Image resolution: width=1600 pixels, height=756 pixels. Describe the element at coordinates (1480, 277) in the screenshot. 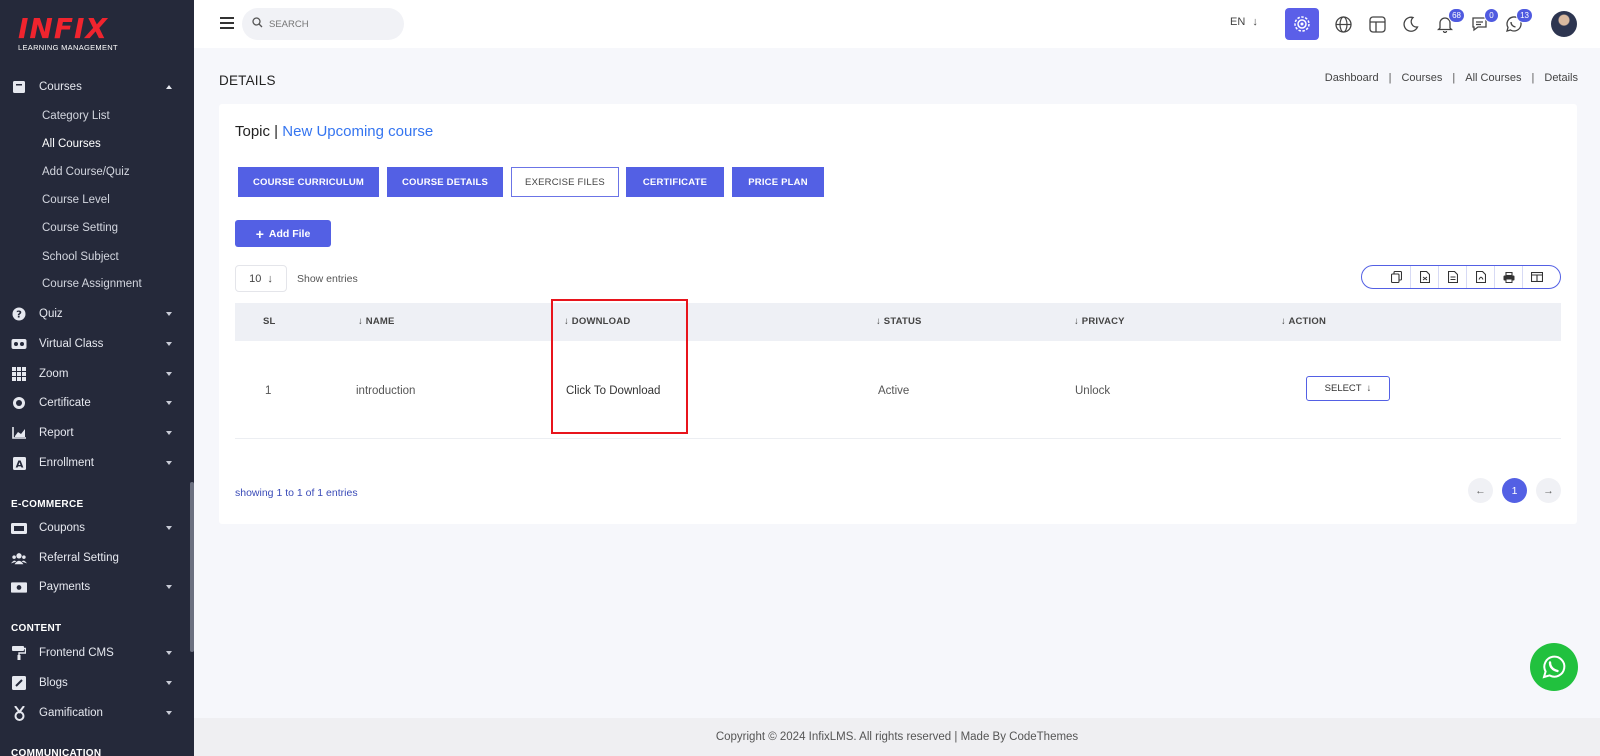

I see `pdf-icon` at that location.